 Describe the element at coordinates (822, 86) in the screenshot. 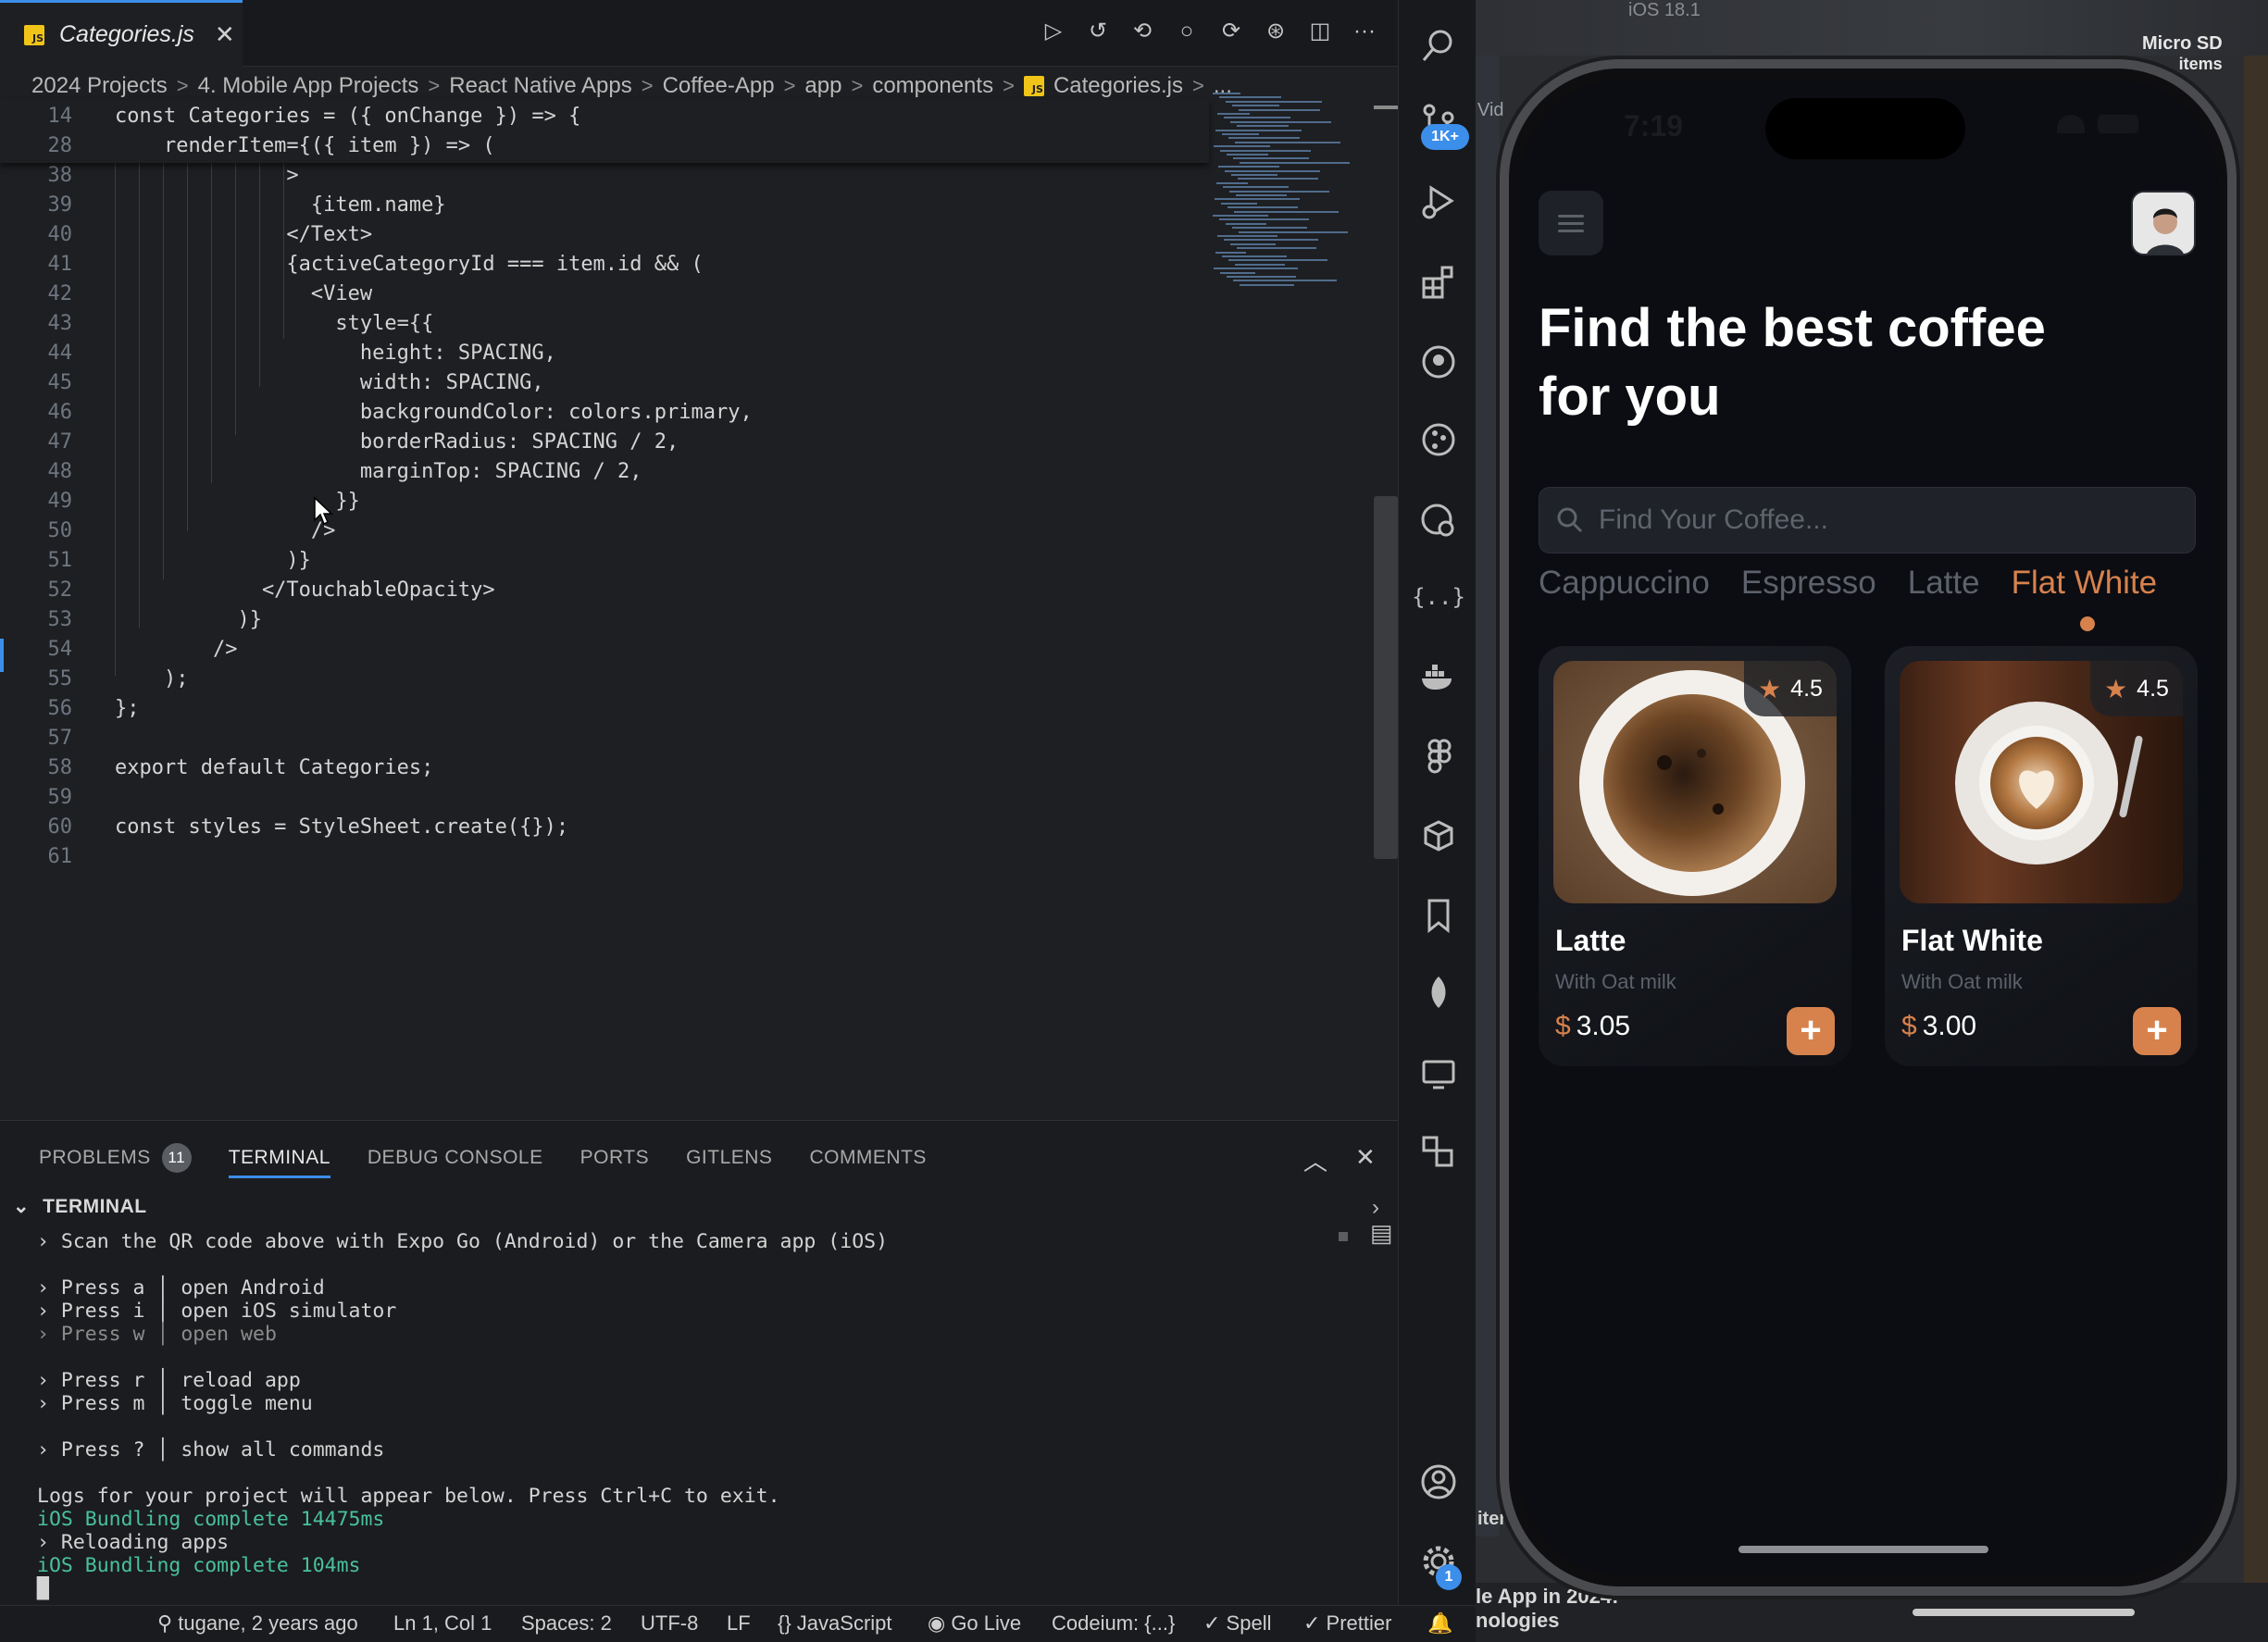

I see `breadcrumb-item: app` at that location.